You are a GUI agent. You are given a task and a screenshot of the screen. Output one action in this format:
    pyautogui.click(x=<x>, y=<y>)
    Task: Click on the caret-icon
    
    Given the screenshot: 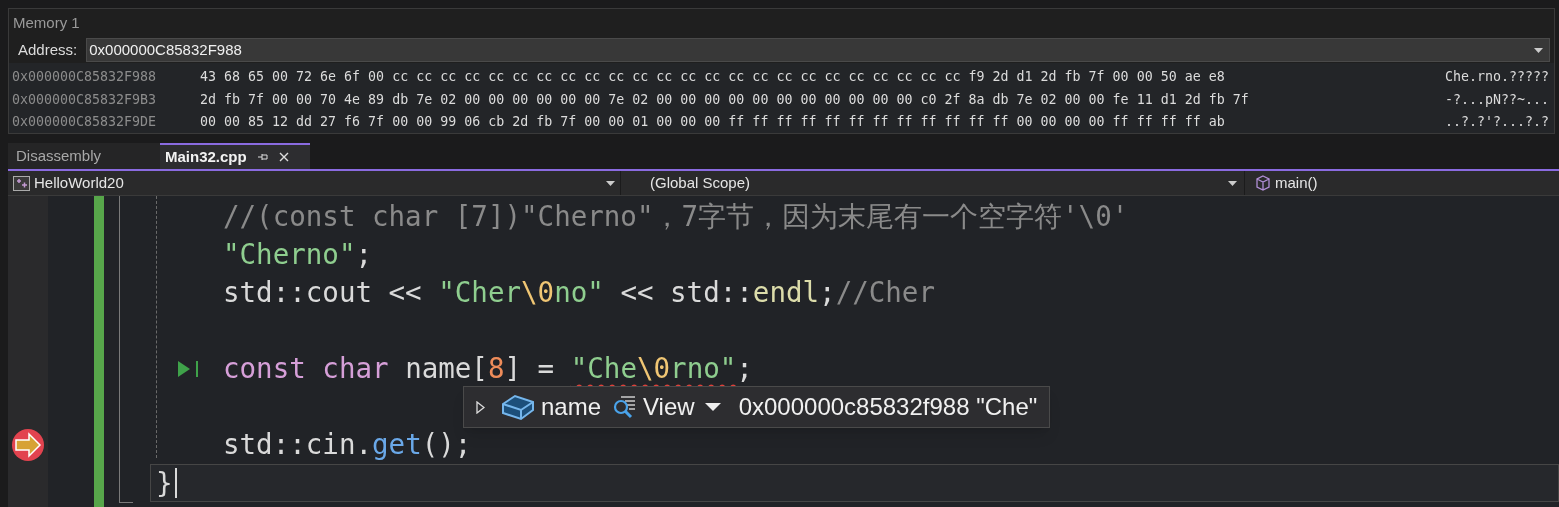 What is the action you would take?
    pyautogui.click(x=712, y=407)
    